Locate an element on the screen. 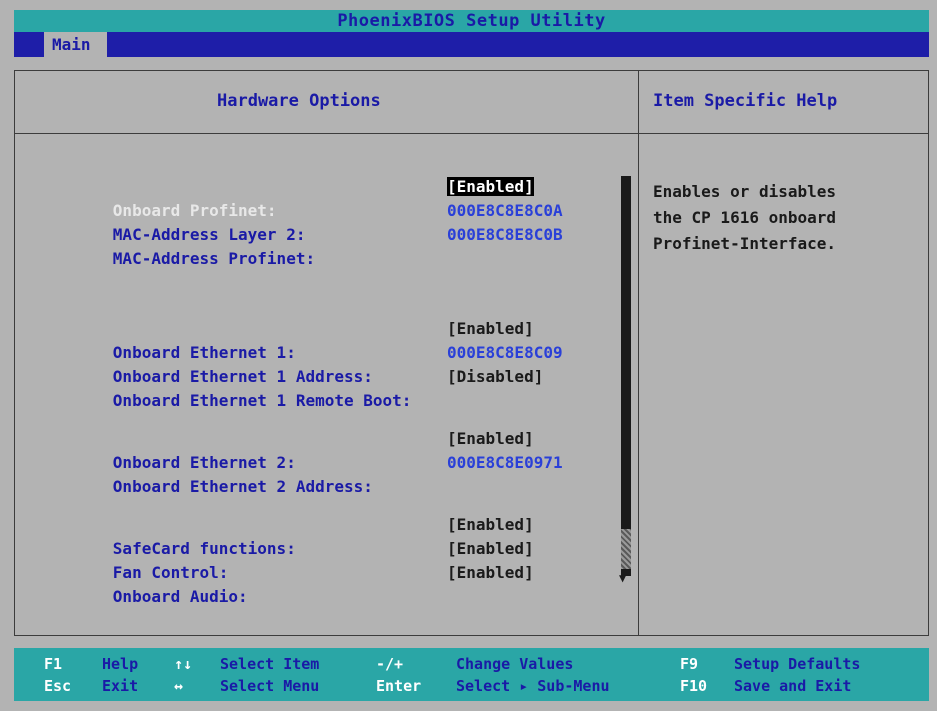 The height and width of the screenshot is (711, 937). setting-ethernet-1-address: Onboard Ethernet 1 Address: 000E8C8E8C09 is located at coordinates (309, 363).